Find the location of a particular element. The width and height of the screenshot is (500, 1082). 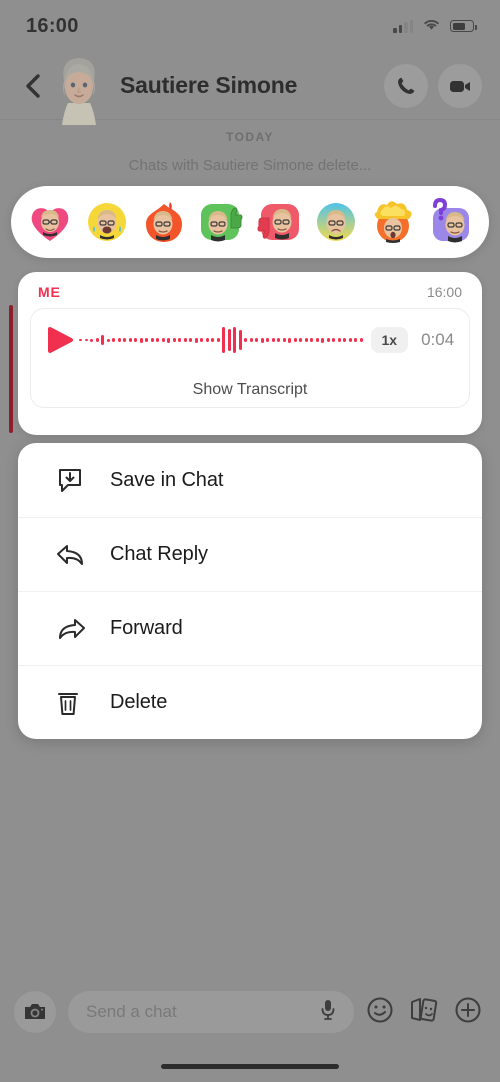

menu-item-delete: Delete is located at coordinates (250, 702).